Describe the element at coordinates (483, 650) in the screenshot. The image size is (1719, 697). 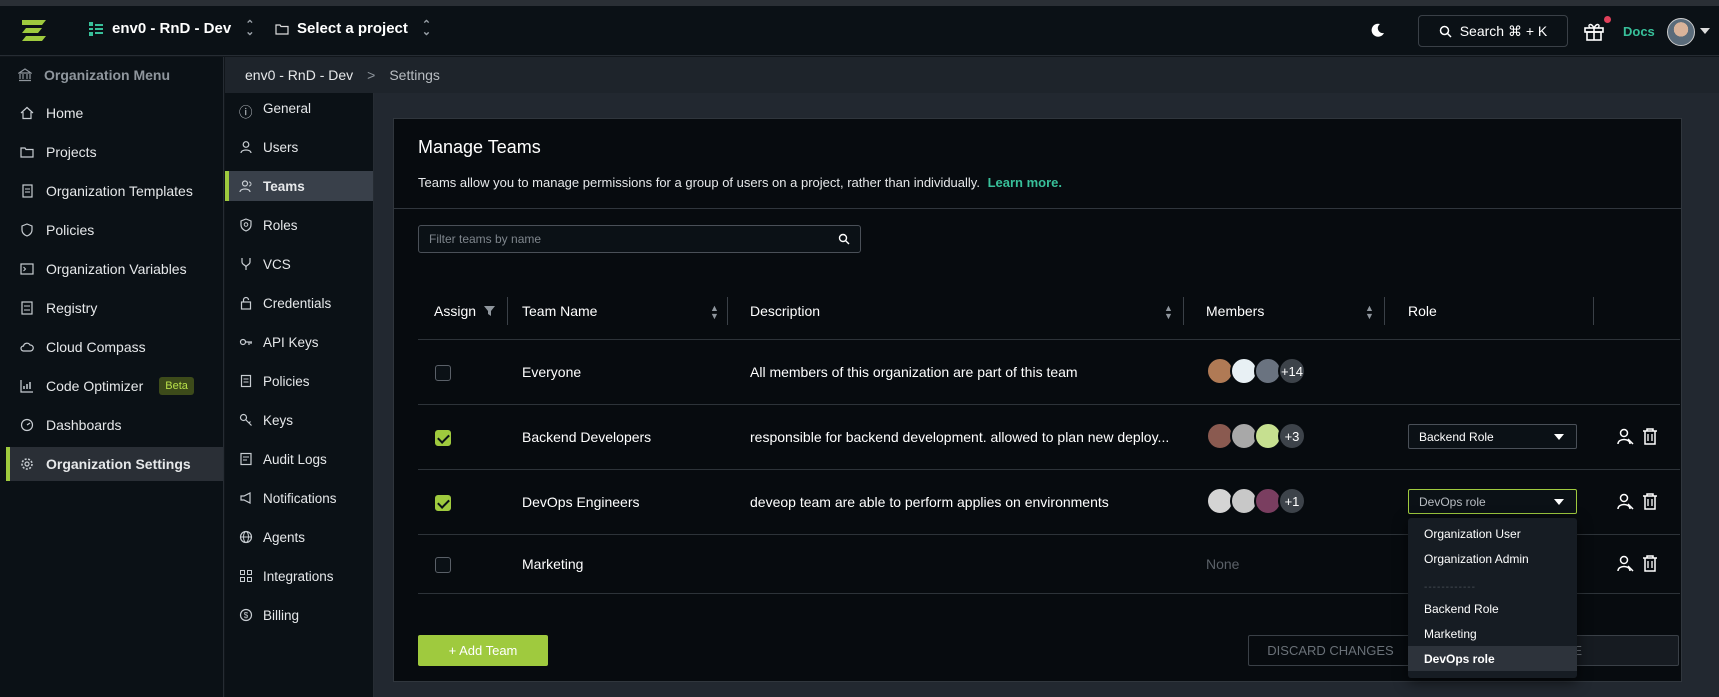
I see `add-team-button: + Add Team` at that location.